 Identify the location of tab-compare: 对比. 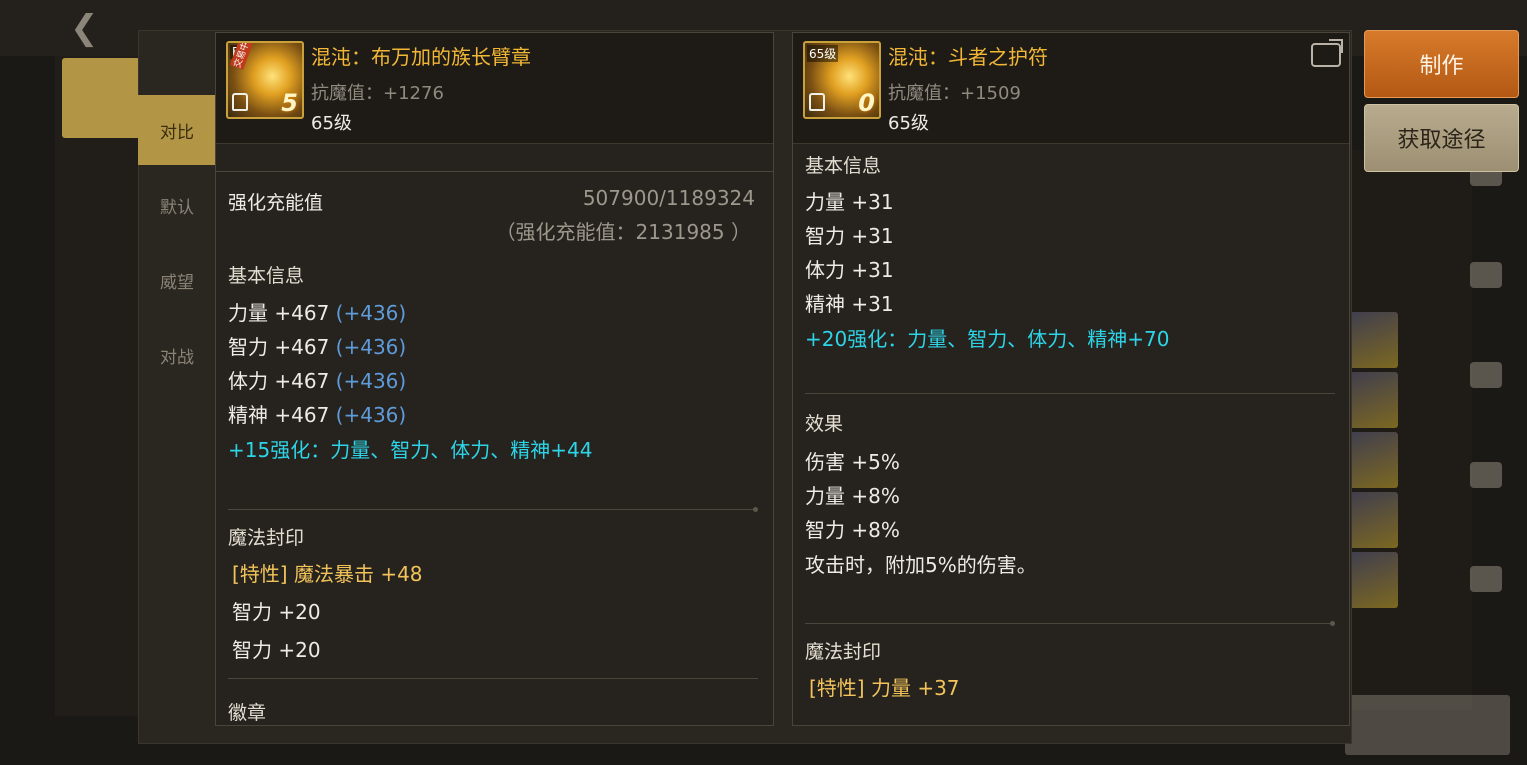
(177, 130).